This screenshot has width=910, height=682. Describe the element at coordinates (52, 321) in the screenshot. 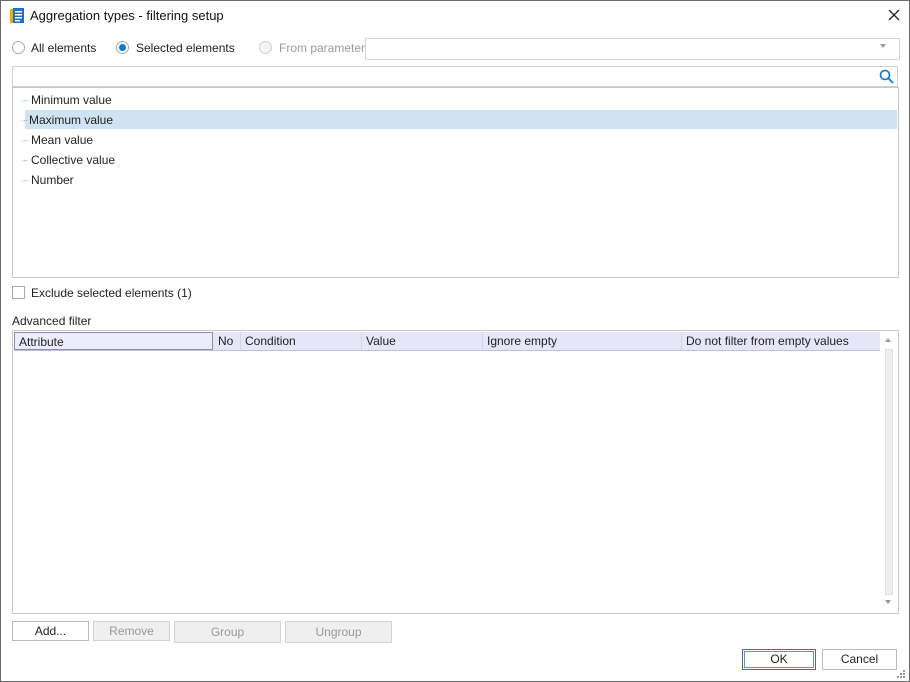

I see `advanced-filter-label: Advanced filter` at that location.